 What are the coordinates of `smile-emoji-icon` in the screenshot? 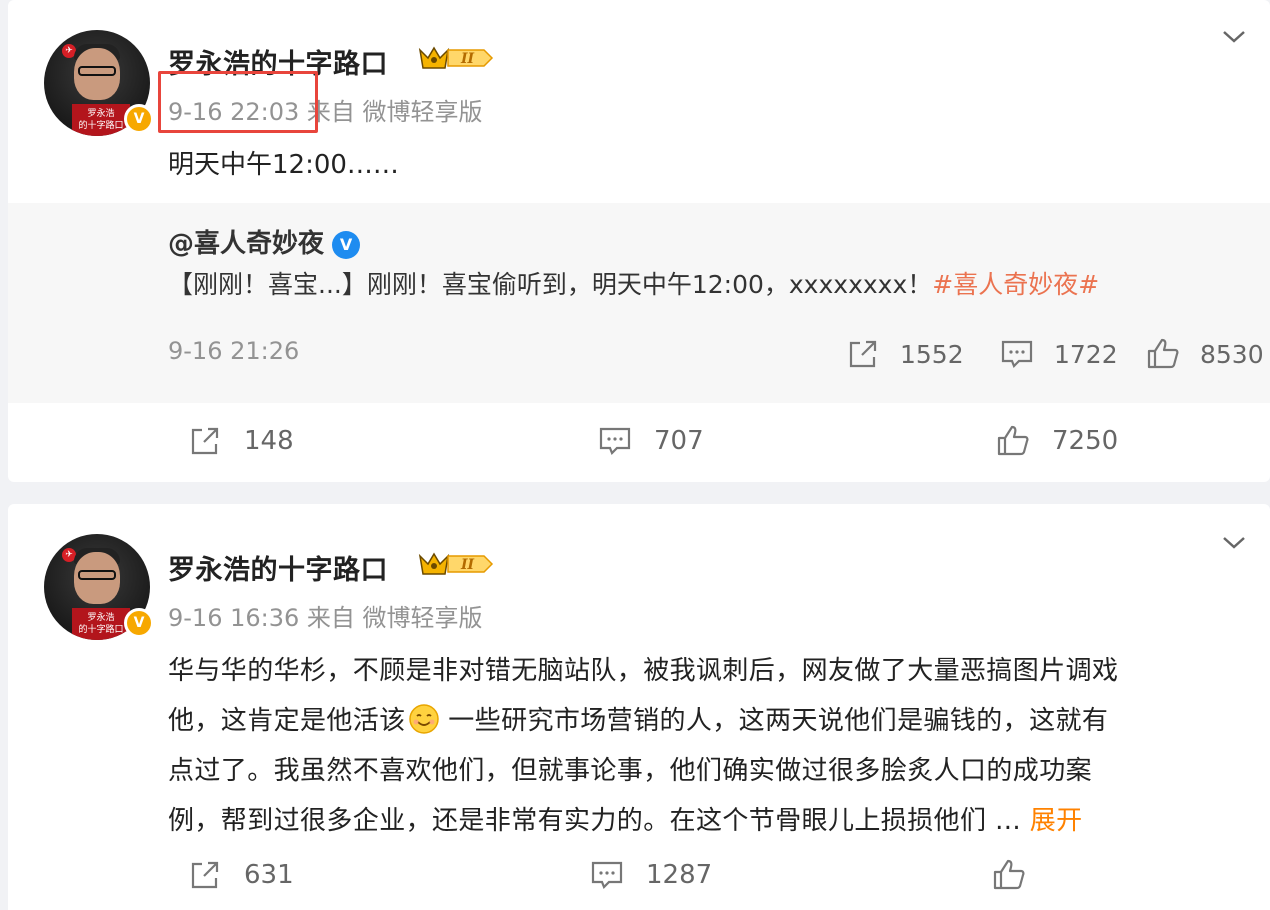 It's located at (423, 719).